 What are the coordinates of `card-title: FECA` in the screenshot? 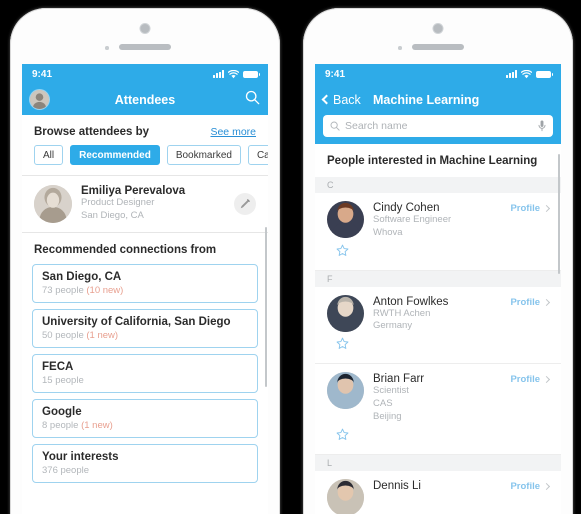 It's located at (58, 367).